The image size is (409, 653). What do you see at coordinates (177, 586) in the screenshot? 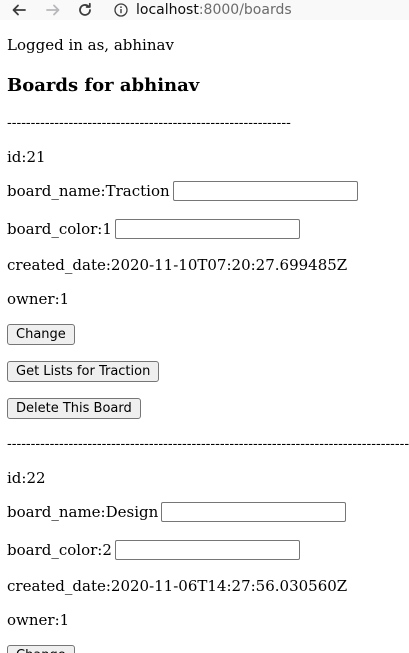
I see `created-date: created_date:2020-11-06T14:27:56.030560Z` at bounding box center [177, 586].